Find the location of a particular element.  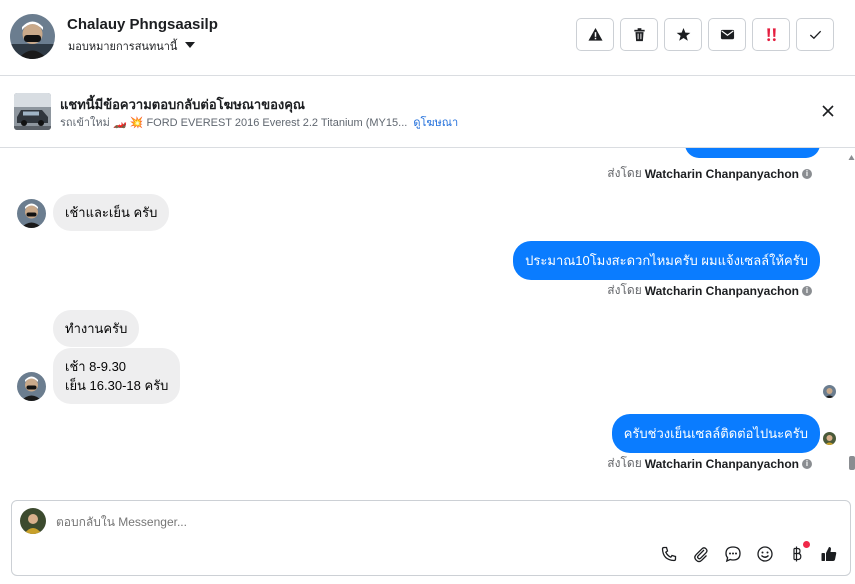

baht-icon is located at coordinates (797, 554).